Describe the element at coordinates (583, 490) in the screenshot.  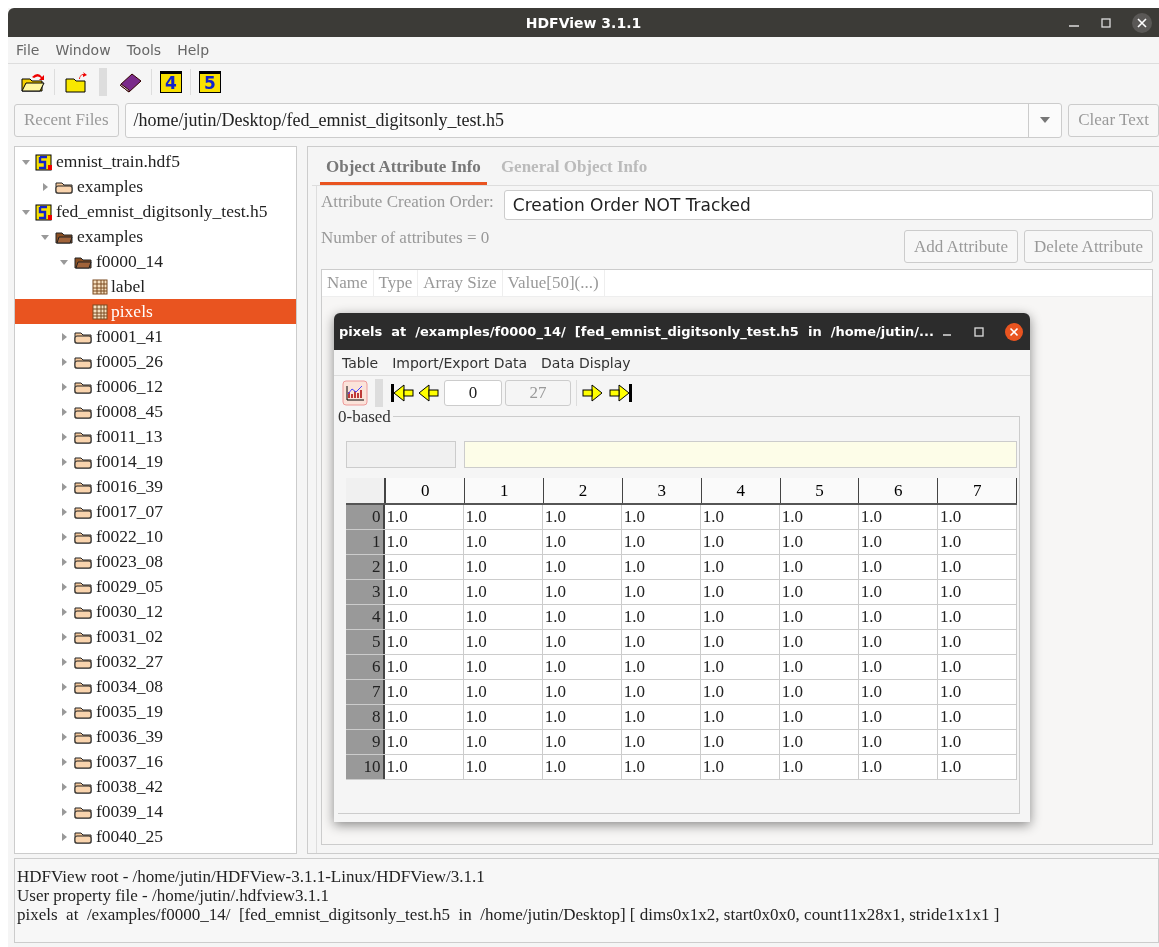
I see `column-header: 2` at that location.